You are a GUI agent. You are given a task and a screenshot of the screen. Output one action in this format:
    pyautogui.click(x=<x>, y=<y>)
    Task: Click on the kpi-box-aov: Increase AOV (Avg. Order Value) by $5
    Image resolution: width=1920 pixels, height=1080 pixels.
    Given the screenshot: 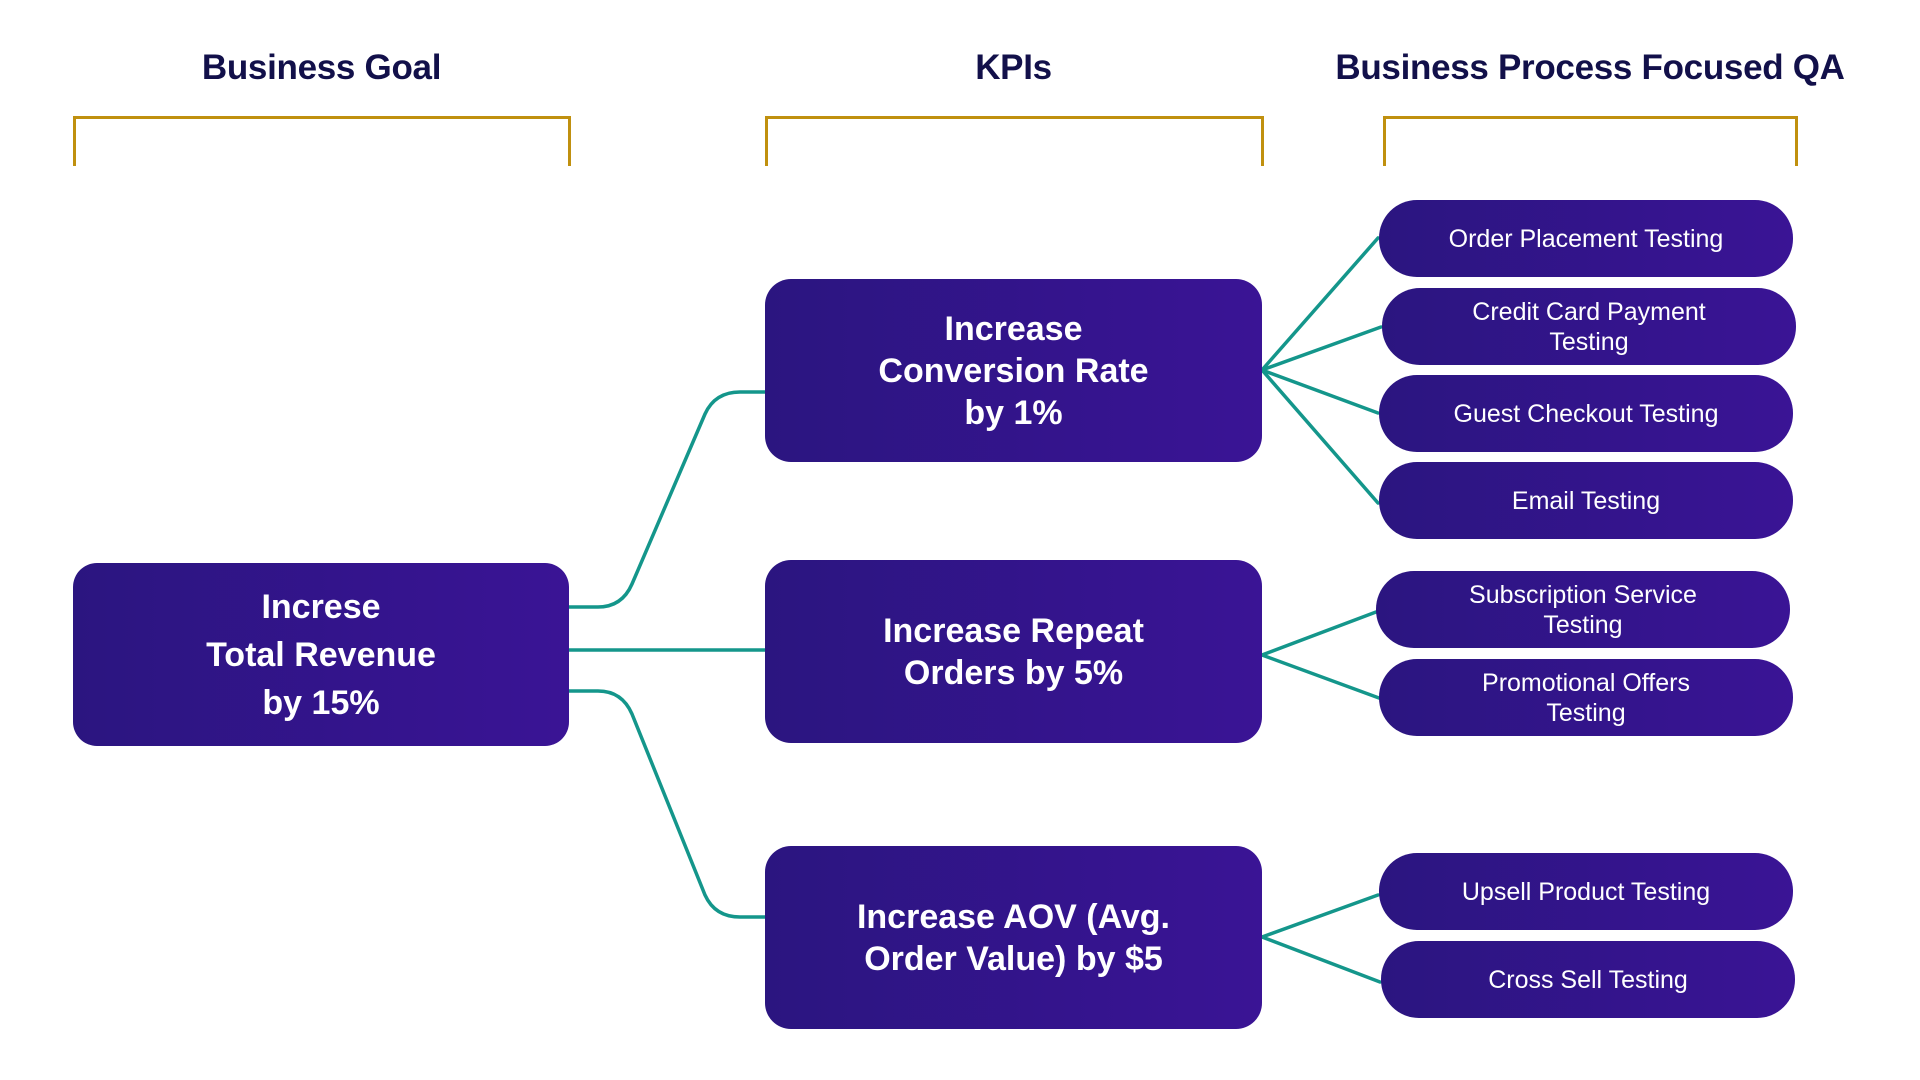 What is the action you would take?
    pyautogui.click(x=1013, y=937)
    